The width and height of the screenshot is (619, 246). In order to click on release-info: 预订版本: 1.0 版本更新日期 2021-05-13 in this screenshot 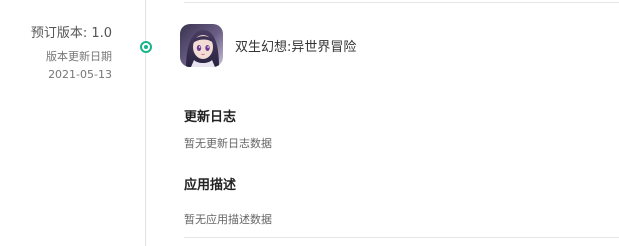, I will do `click(71, 53)`.